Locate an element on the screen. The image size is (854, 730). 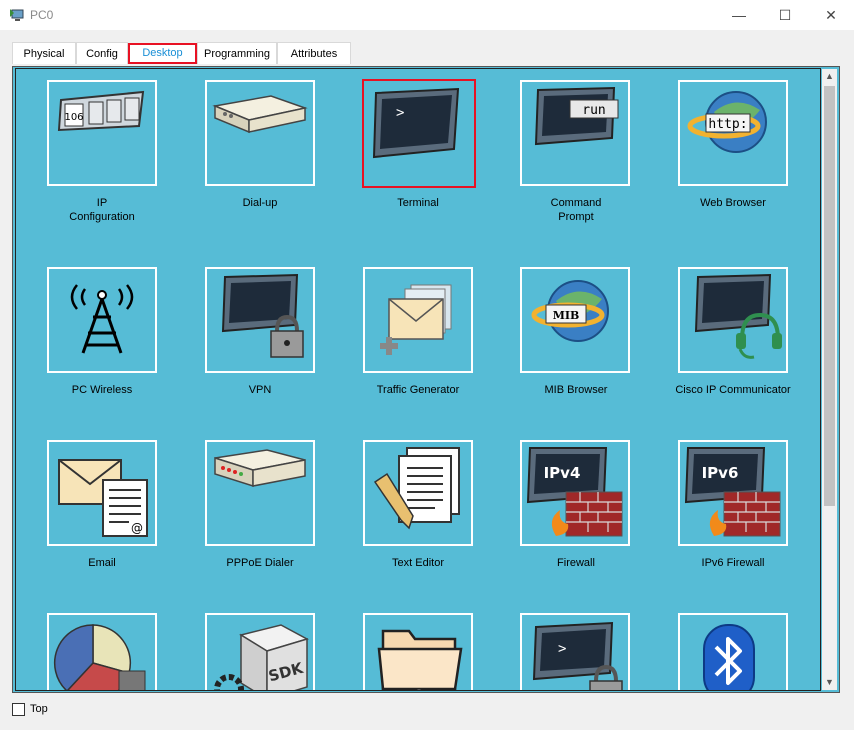
minimize-button: — is located at coordinates (739, 15).